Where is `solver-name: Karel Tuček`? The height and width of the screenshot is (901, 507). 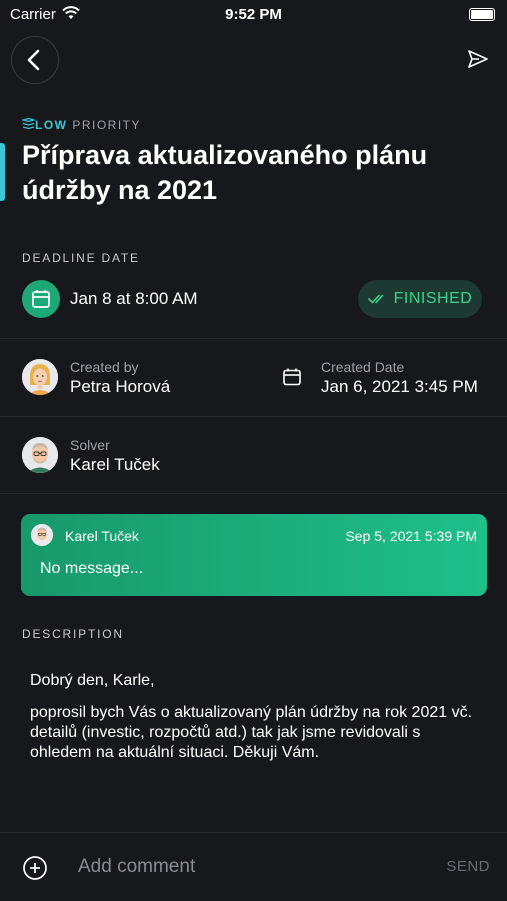
solver-name: Karel Tuček is located at coordinates (115, 464).